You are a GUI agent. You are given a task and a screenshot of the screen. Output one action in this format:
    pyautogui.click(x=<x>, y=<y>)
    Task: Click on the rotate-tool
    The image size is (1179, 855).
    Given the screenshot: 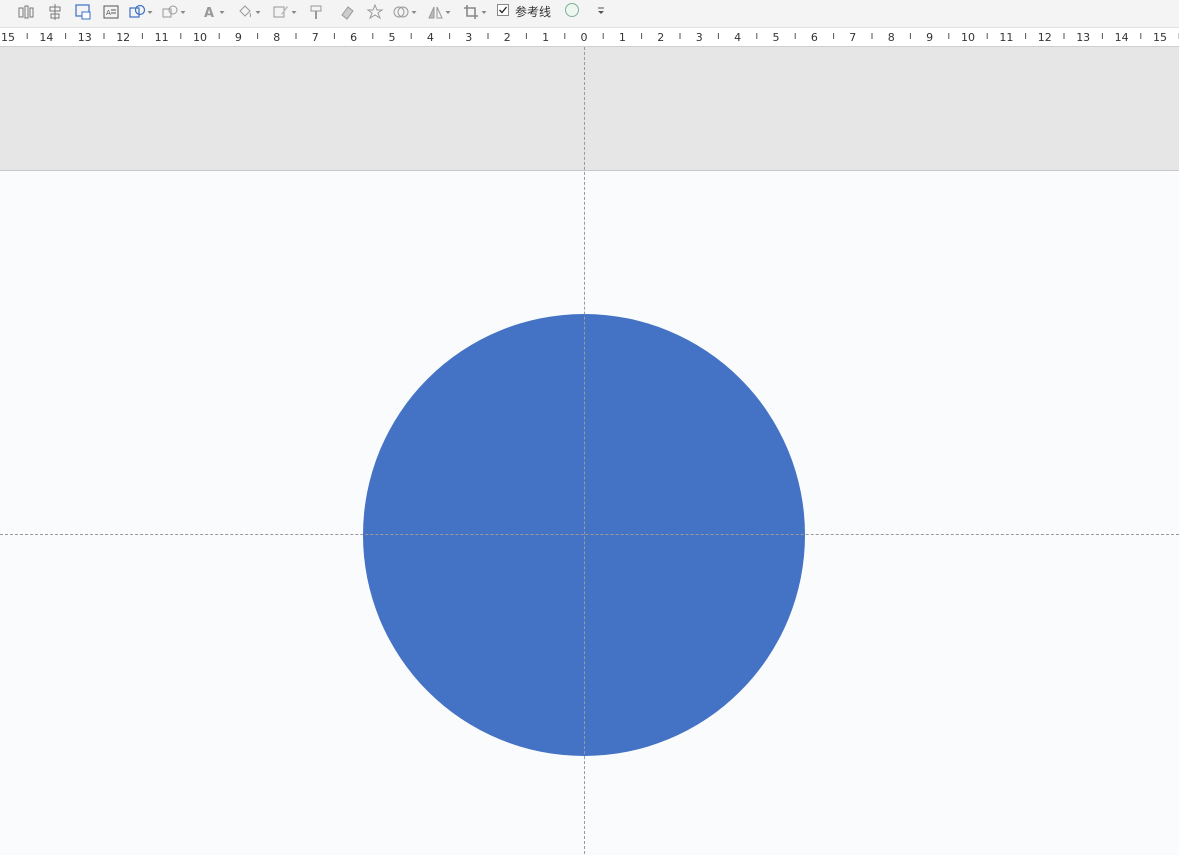 What is the action you would take?
    pyautogui.click(x=438, y=12)
    